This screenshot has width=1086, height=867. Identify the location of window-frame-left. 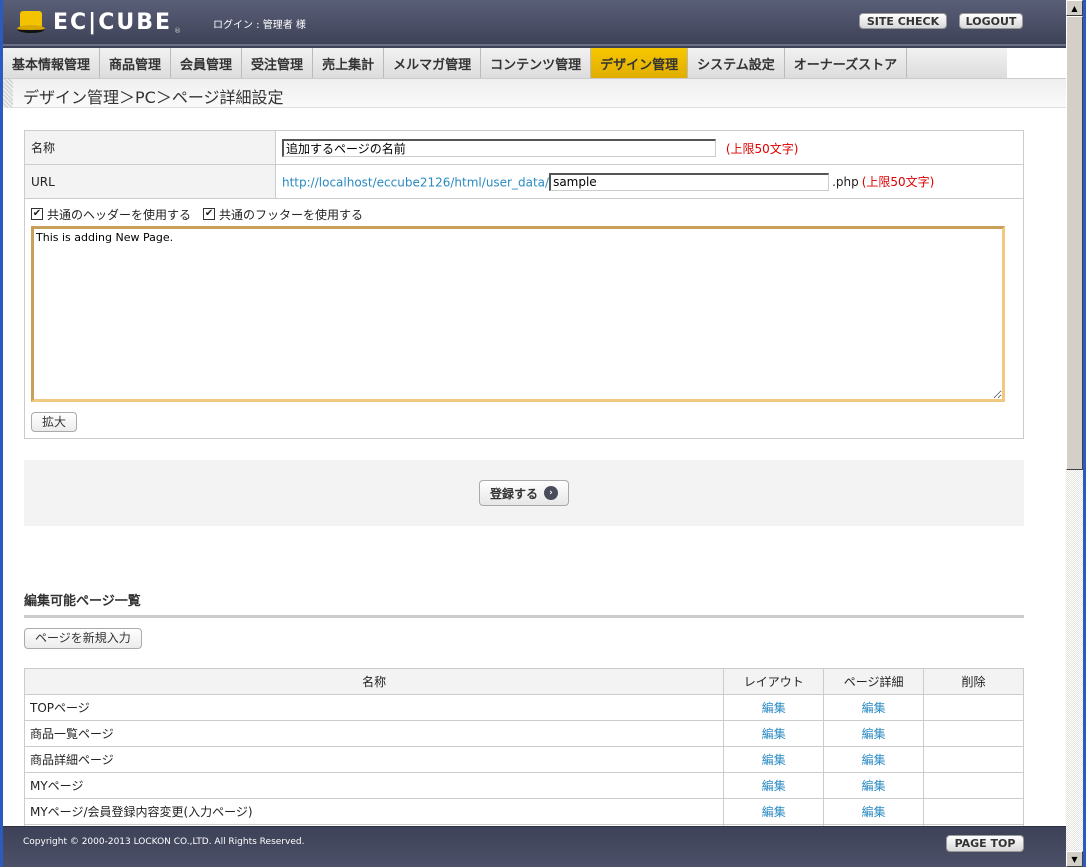
(1, 433).